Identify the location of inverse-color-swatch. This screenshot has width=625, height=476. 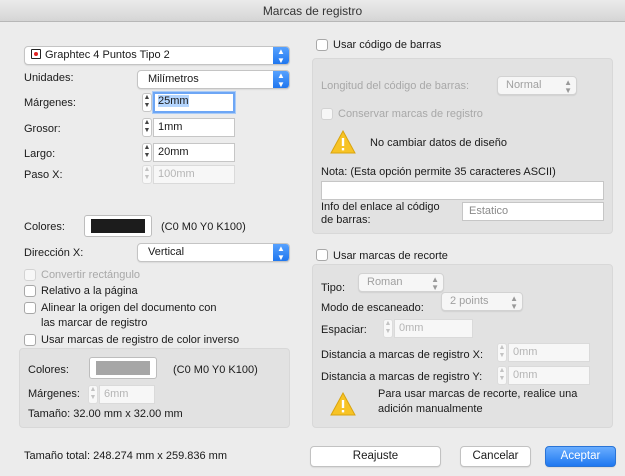
(123, 368).